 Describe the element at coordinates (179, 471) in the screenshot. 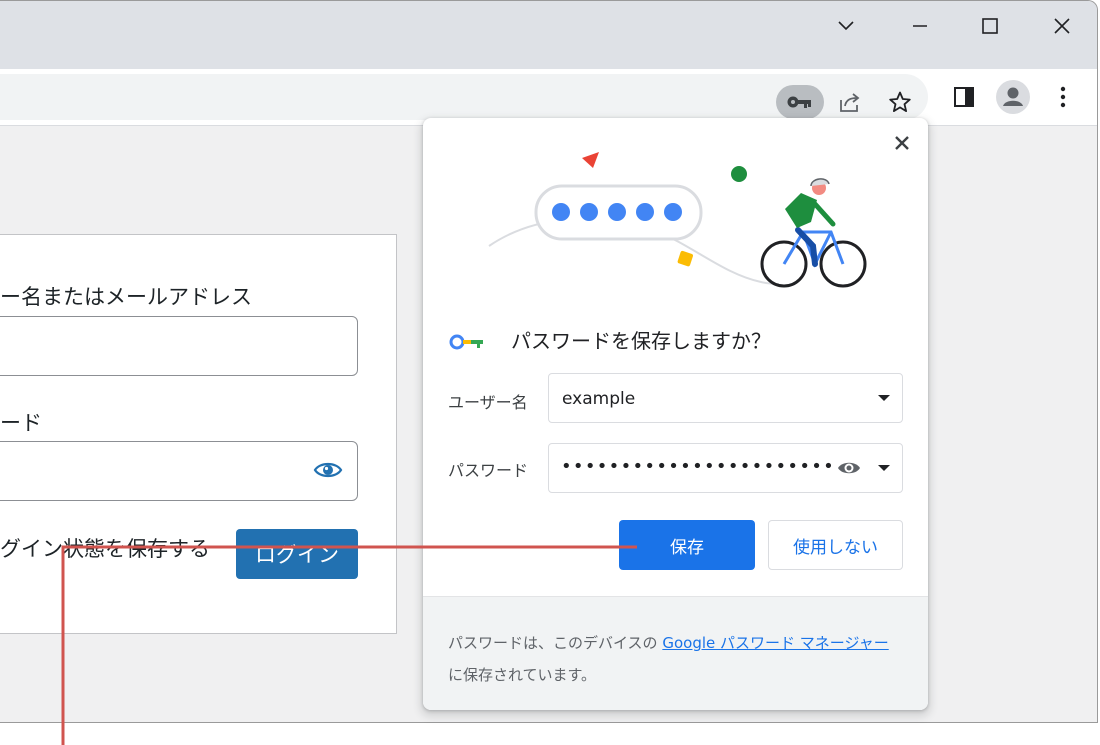

I see `password-input` at that location.